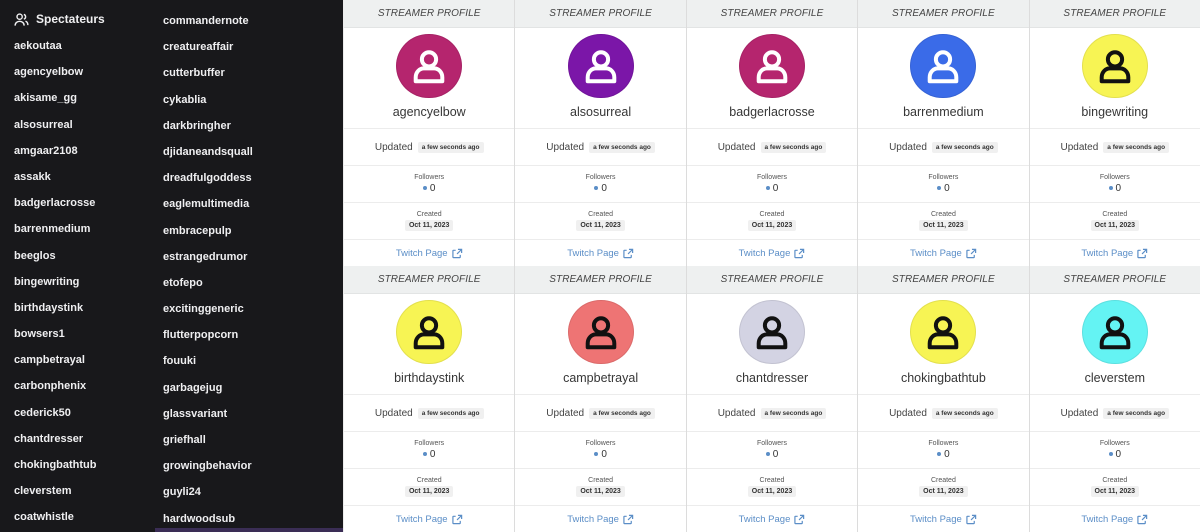 The height and width of the screenshot is (532, 1200). What do you see at coordinates (55, 72) in the screenshot?
I see `viewer-item: agencyelbow` at bounding box center [55, 72].